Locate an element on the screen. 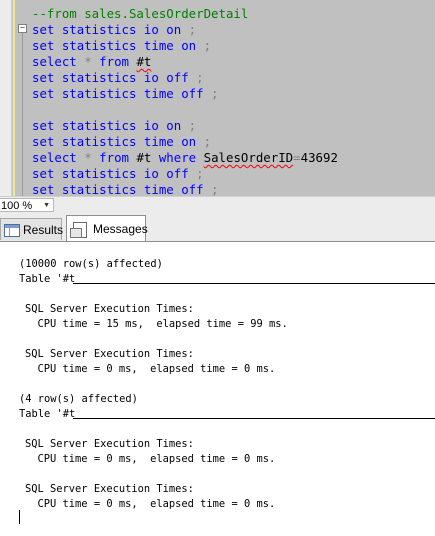 This screenshot has width=435, height=536. messages-icon is located at coordinates (78, 230).